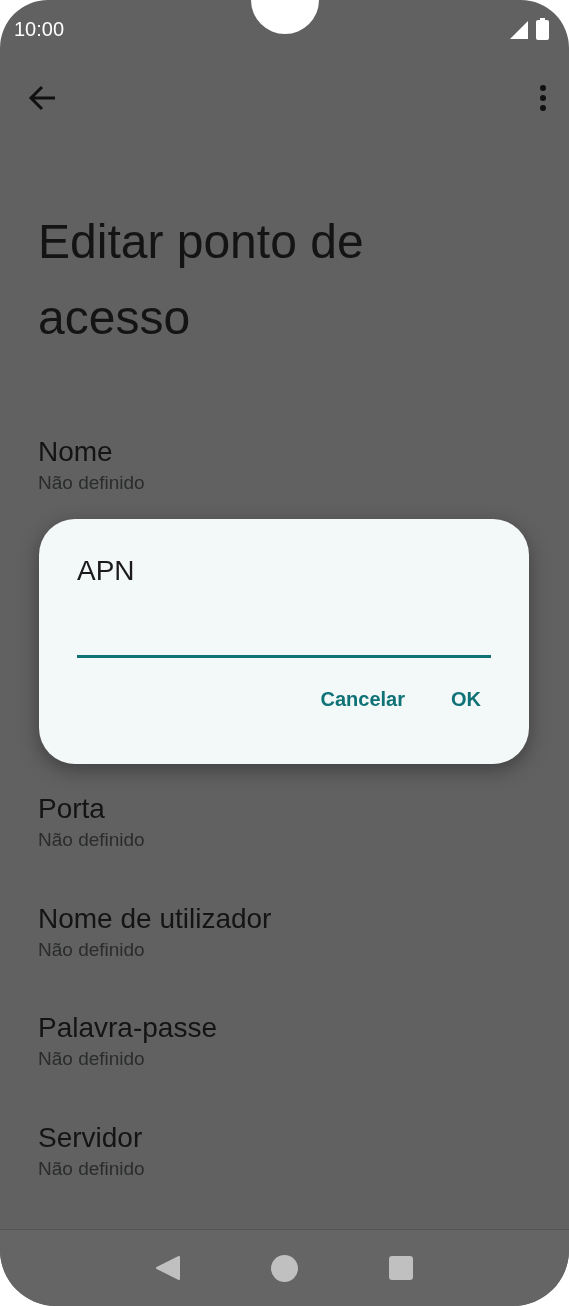 This screenshot has height=1306, width=569. I want to click on page-title: Editar ponto de acesso, so click(201, 280).